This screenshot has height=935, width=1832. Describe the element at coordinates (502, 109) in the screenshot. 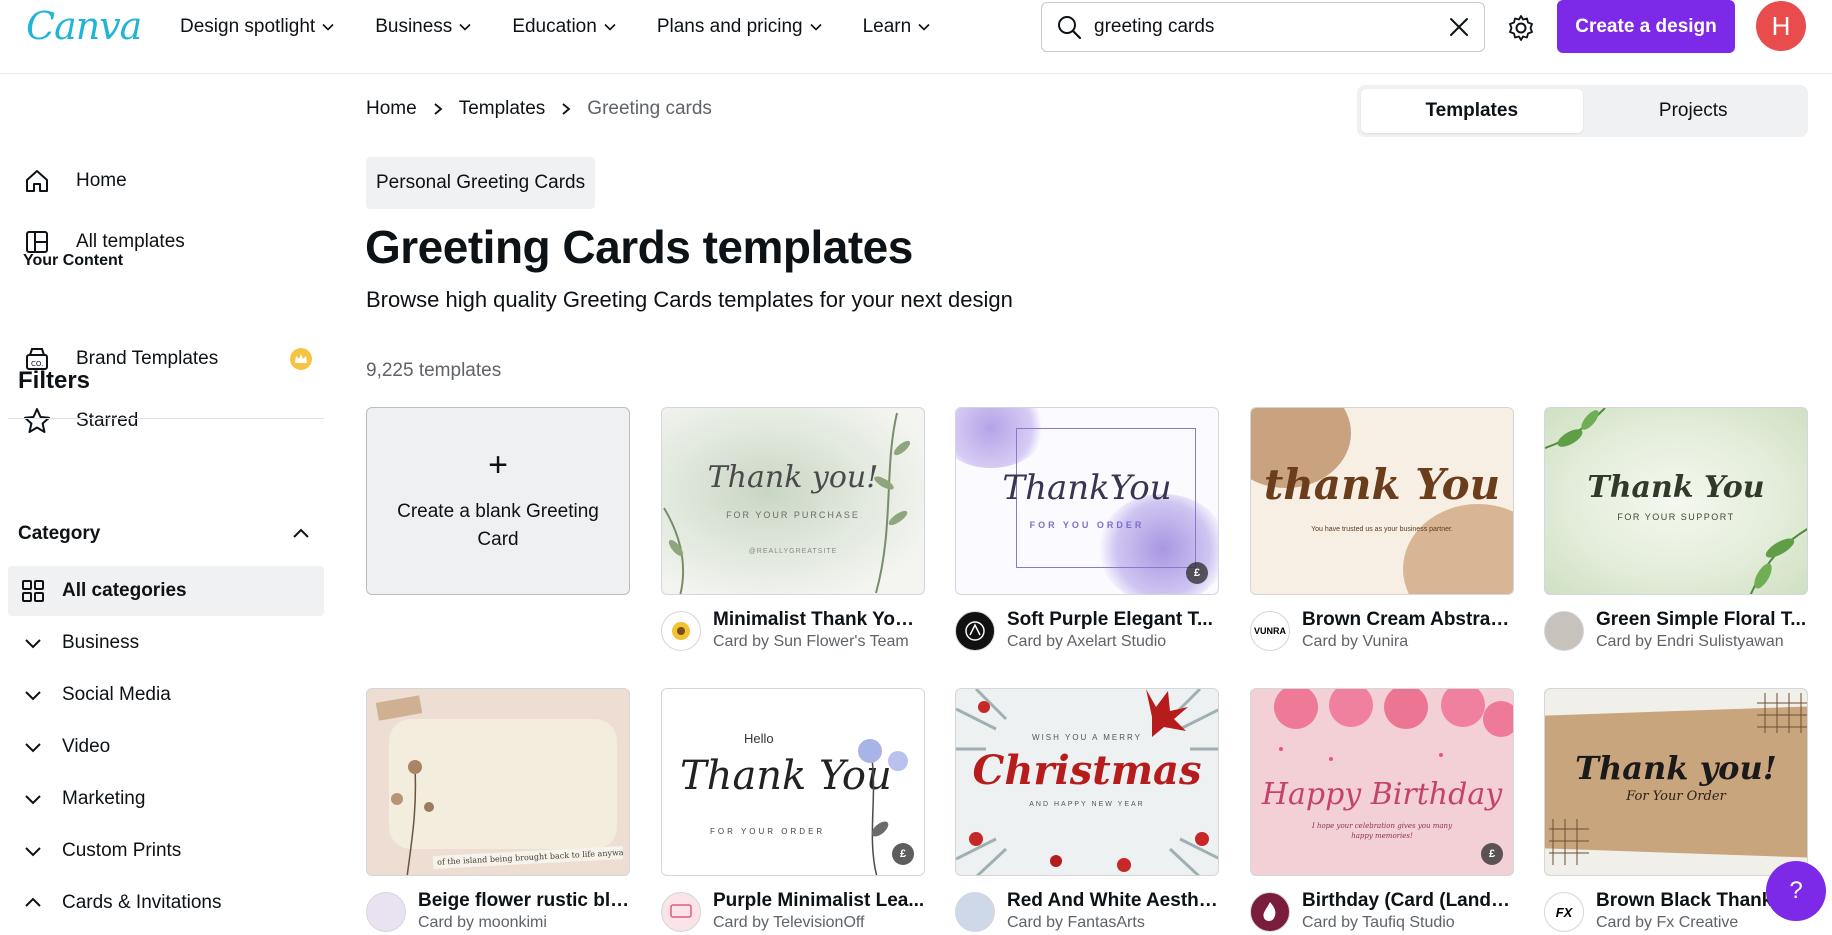

I see `breadcrumb-templates: Templates` at that location.